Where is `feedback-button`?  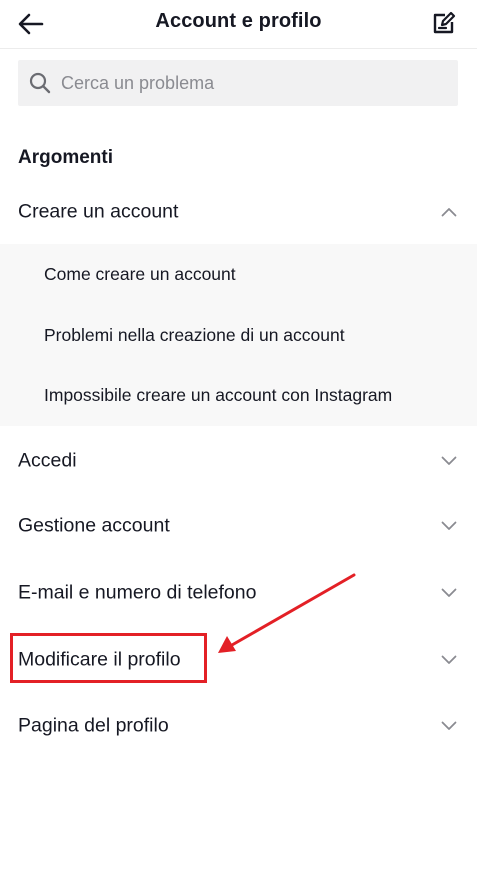 feedback-button is located at coordinates (444, 23).